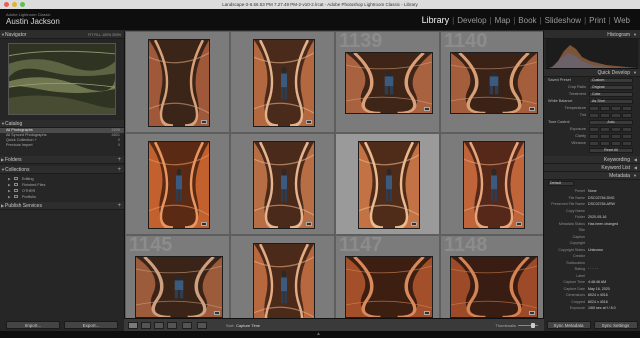 This screenshot has width=640, height=338. Describe the element at coordinates (622, 20) in the screenshot. I see `module-web: Web` at that location.